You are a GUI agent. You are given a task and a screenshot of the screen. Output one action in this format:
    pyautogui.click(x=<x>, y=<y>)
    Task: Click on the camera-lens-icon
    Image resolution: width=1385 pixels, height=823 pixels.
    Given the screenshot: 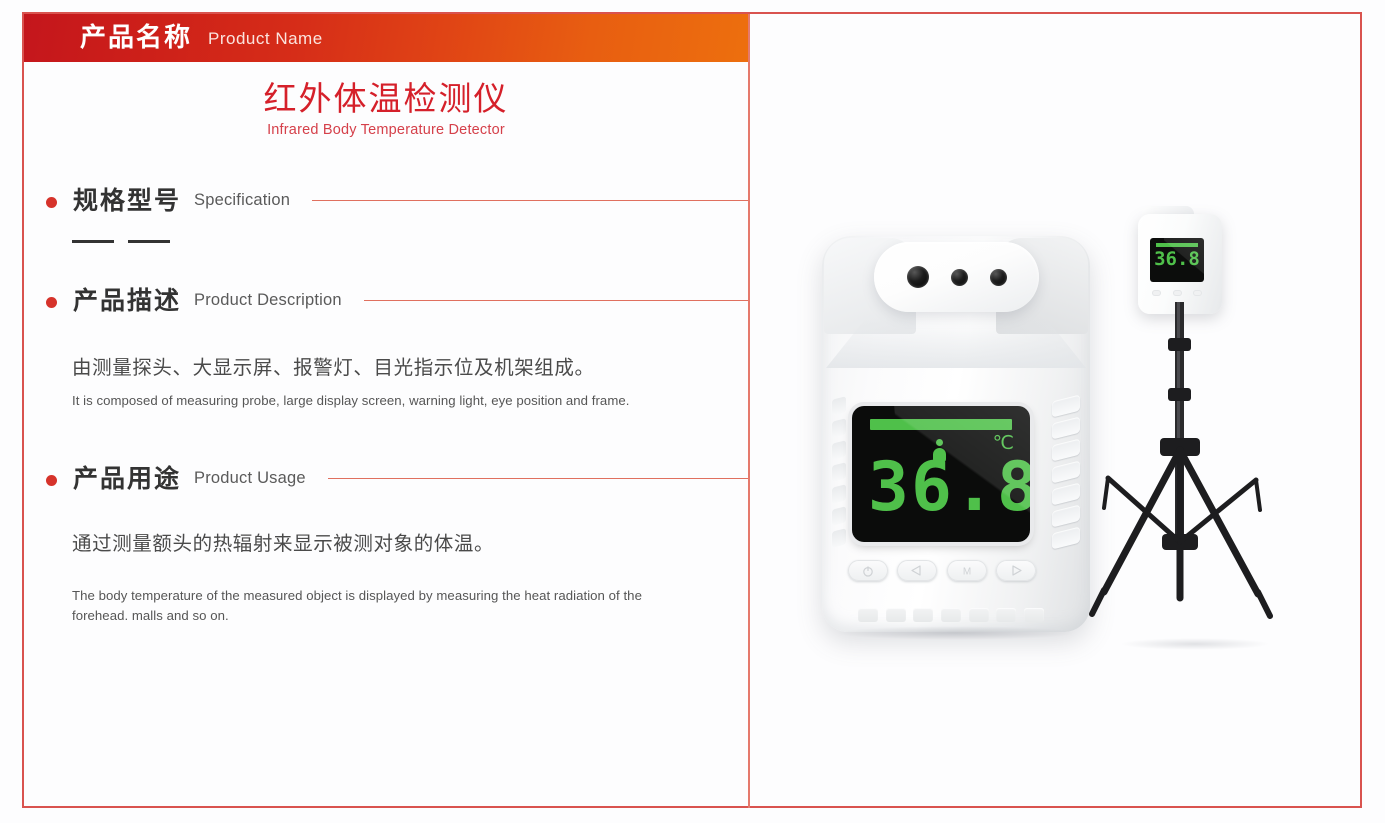 What is the action you would take?
    pyautogui.click(x=959, y=277)
    